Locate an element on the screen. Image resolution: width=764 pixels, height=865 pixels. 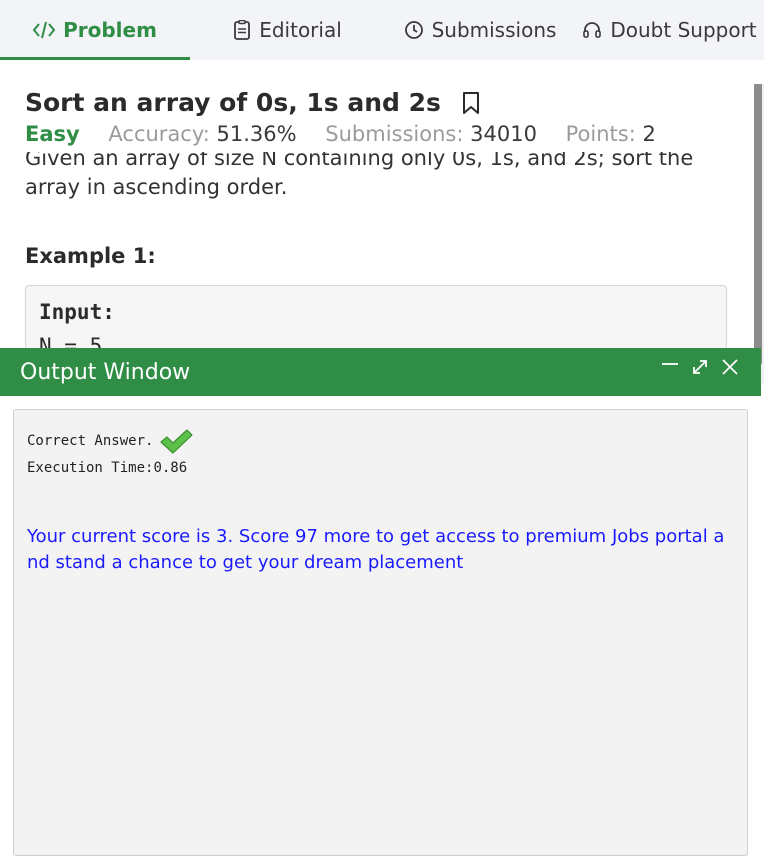
points-value: 2 is located at coordinates (649, 134).